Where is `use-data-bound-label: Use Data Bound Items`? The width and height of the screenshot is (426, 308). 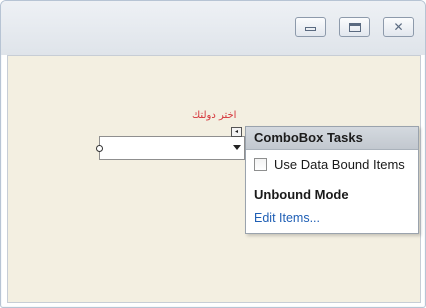
use-data-bound-label: Use Data Bound Items is located at coordinates (339, 164).